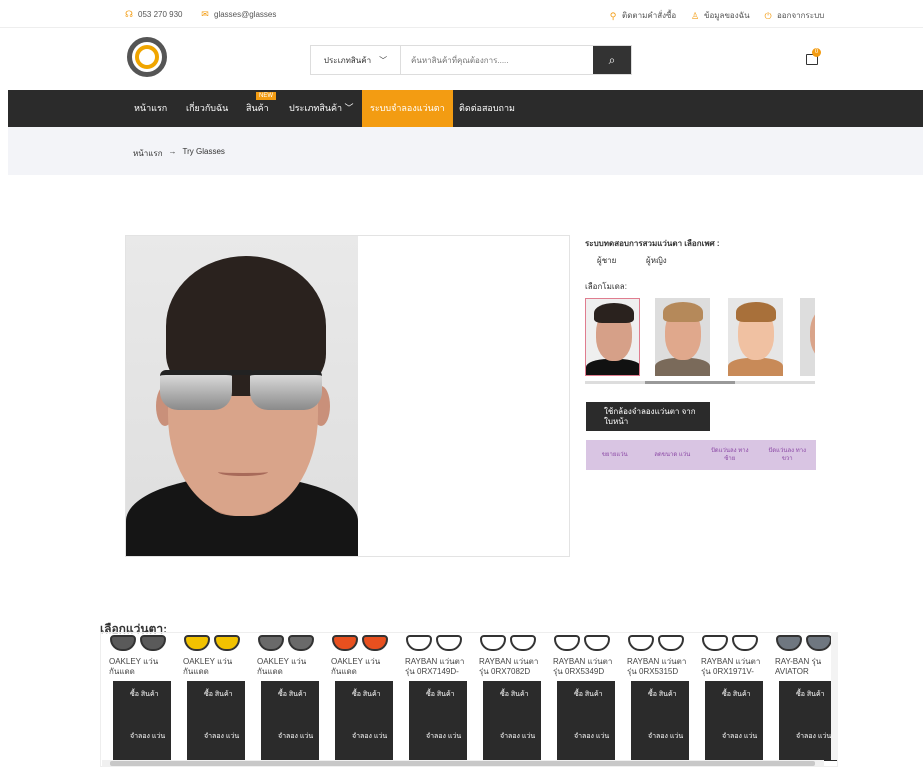 The image size is (923, 767). Describe the element at coordinates (150, 108) in the screenshot. I see `nav-item-home: หน้าแรก` at that location.